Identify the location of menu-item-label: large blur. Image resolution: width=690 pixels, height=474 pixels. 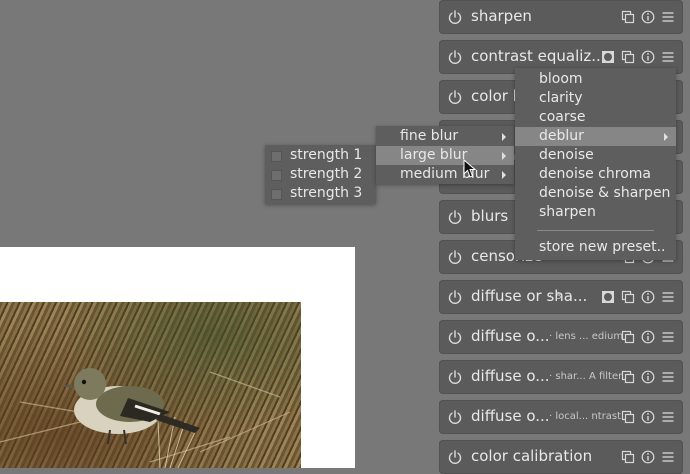
(434, 155).